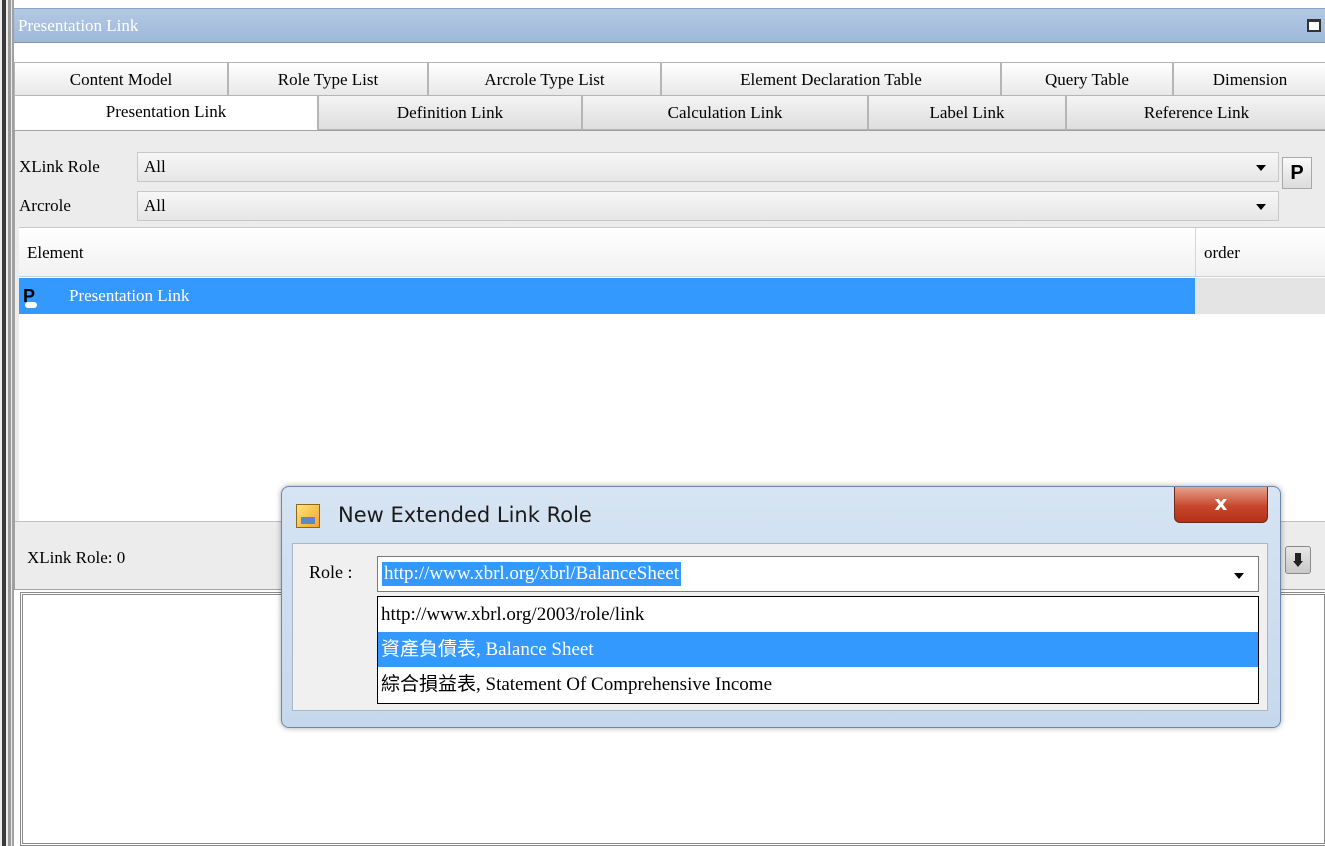  I want to click on tab-content-model: Content Model, so click(121, 78).